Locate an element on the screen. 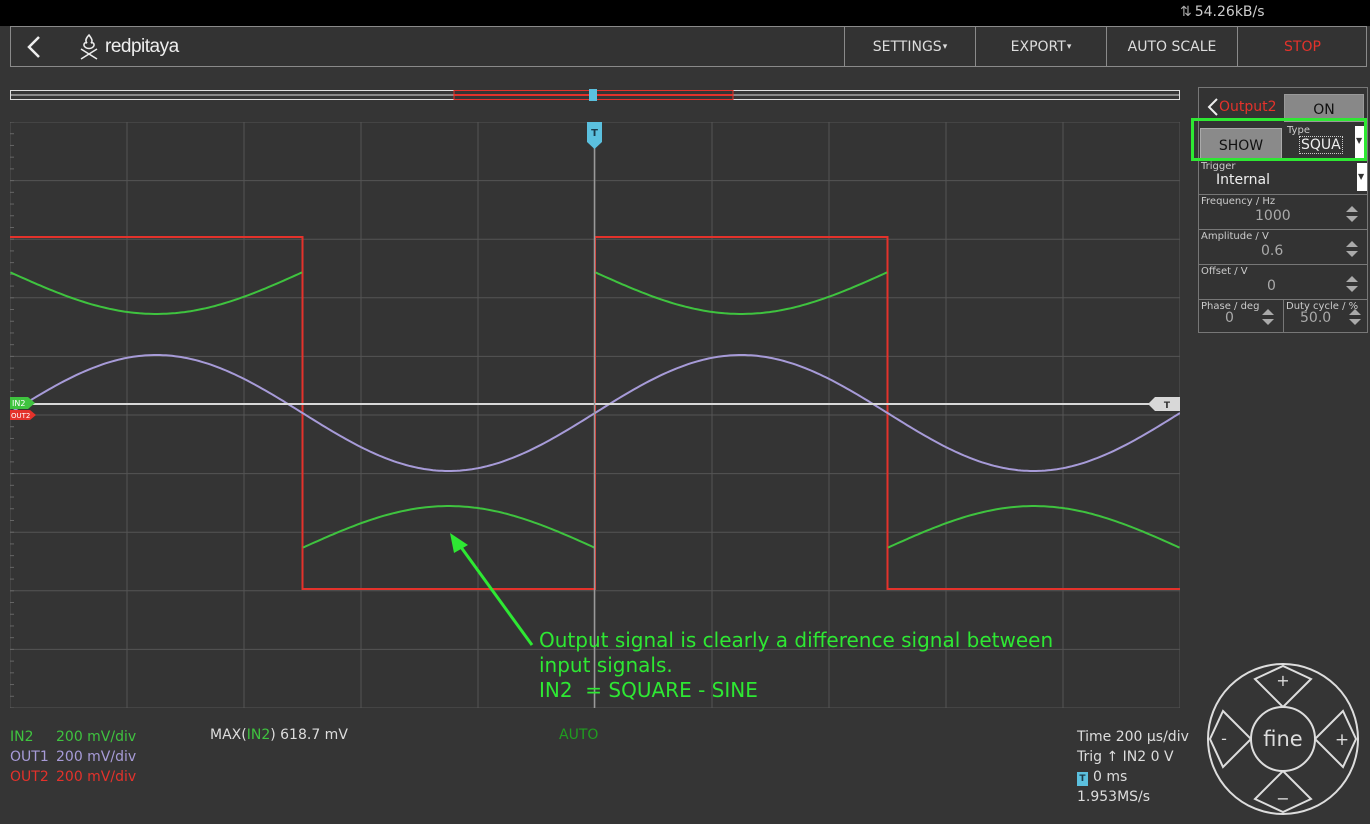 This screenshot has width=1370, height=824. network-speed-value: 54.26kB/s is located at coordinates (1229, 12).